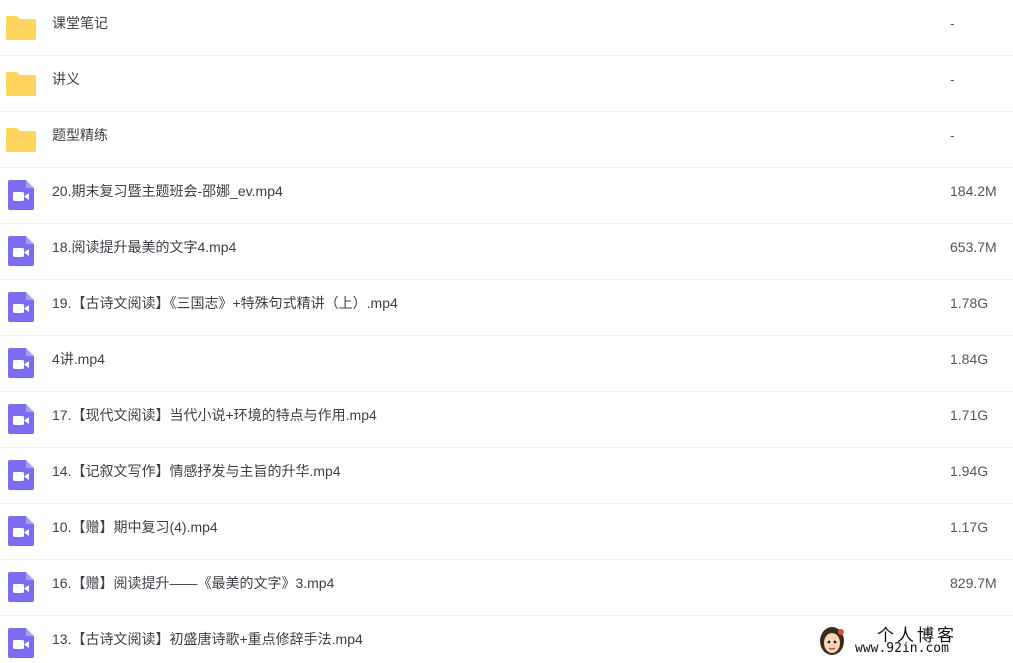  I want to click on watermark: 个人博客 www.92in.com, so click(910, 641).